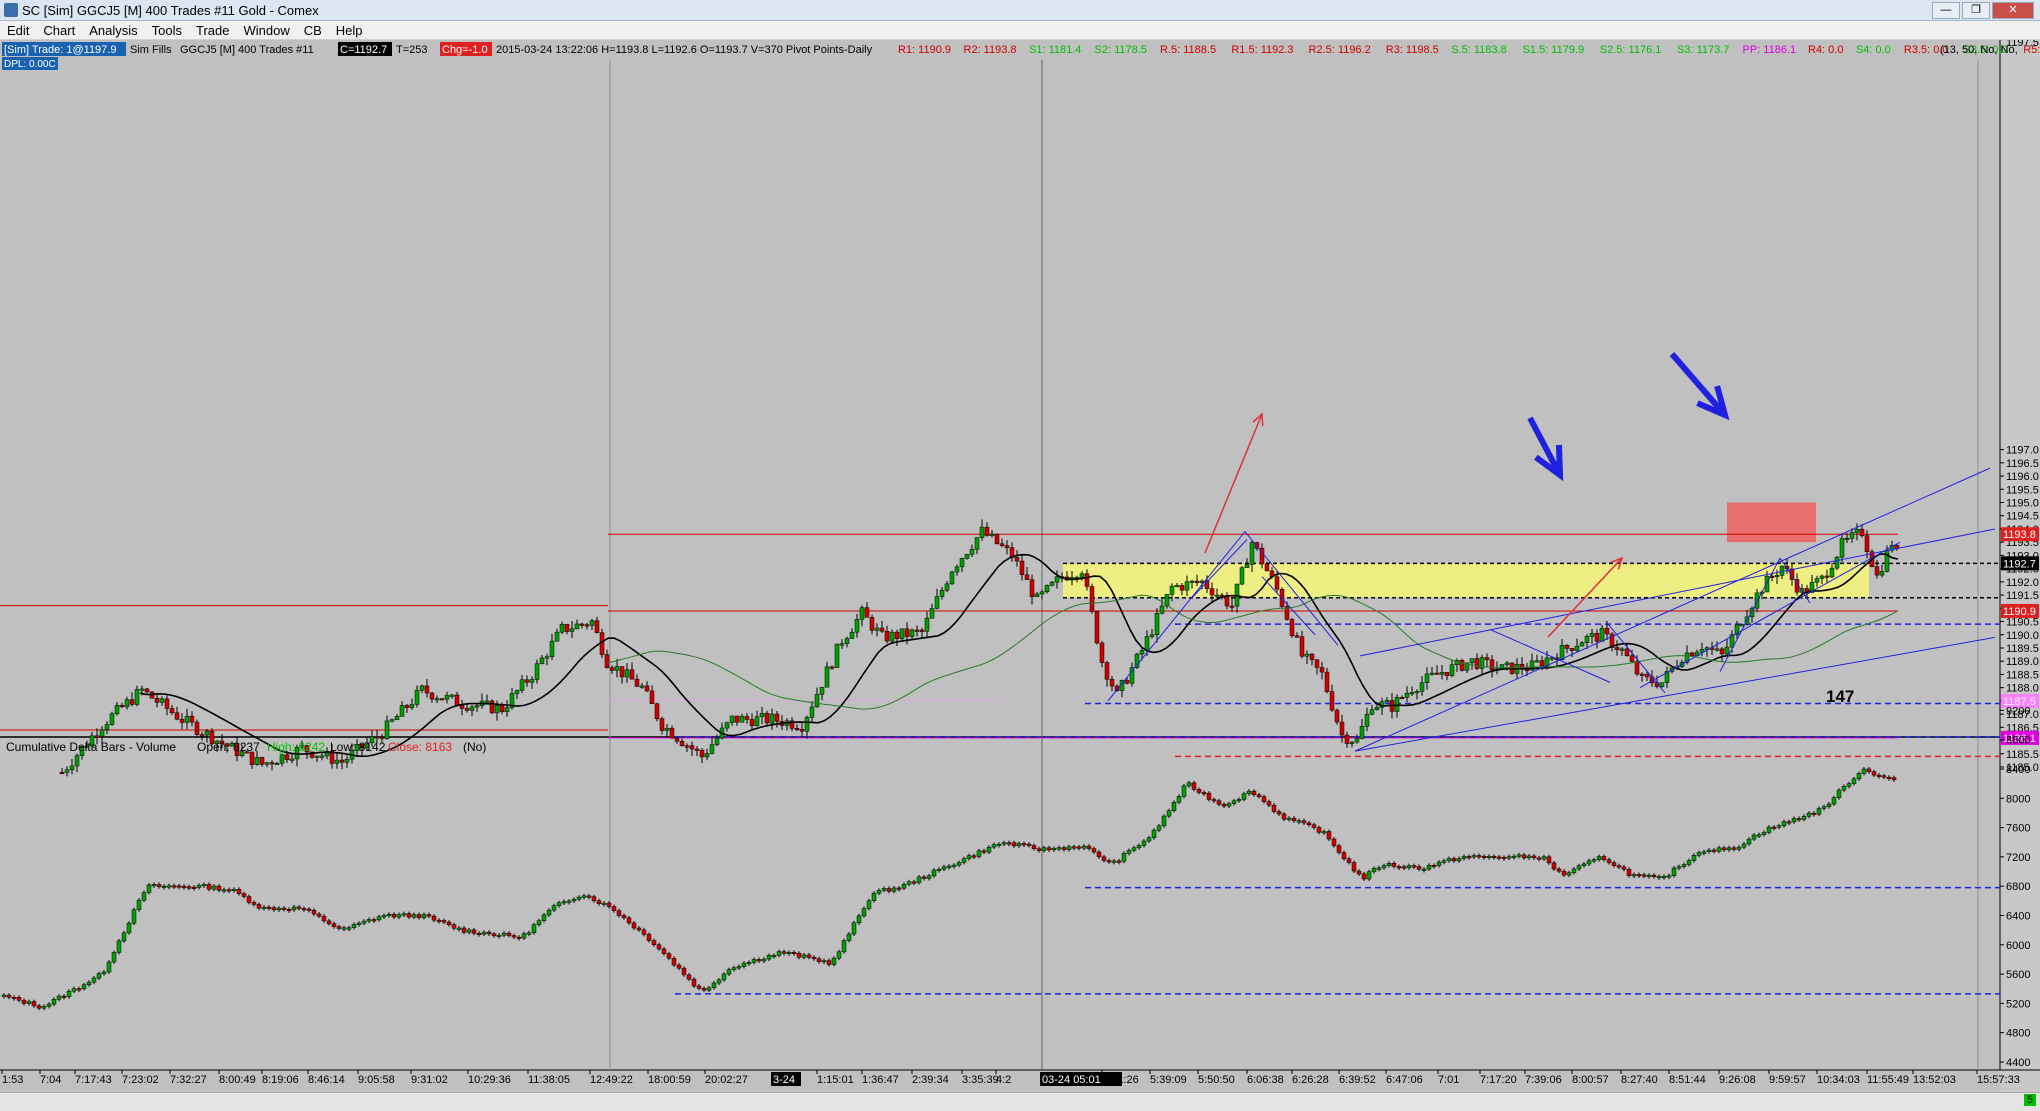 This screenshot has width=2040, height=1111. I want to click on time-tick-label: 7:17:20, so click(1498, 1080).